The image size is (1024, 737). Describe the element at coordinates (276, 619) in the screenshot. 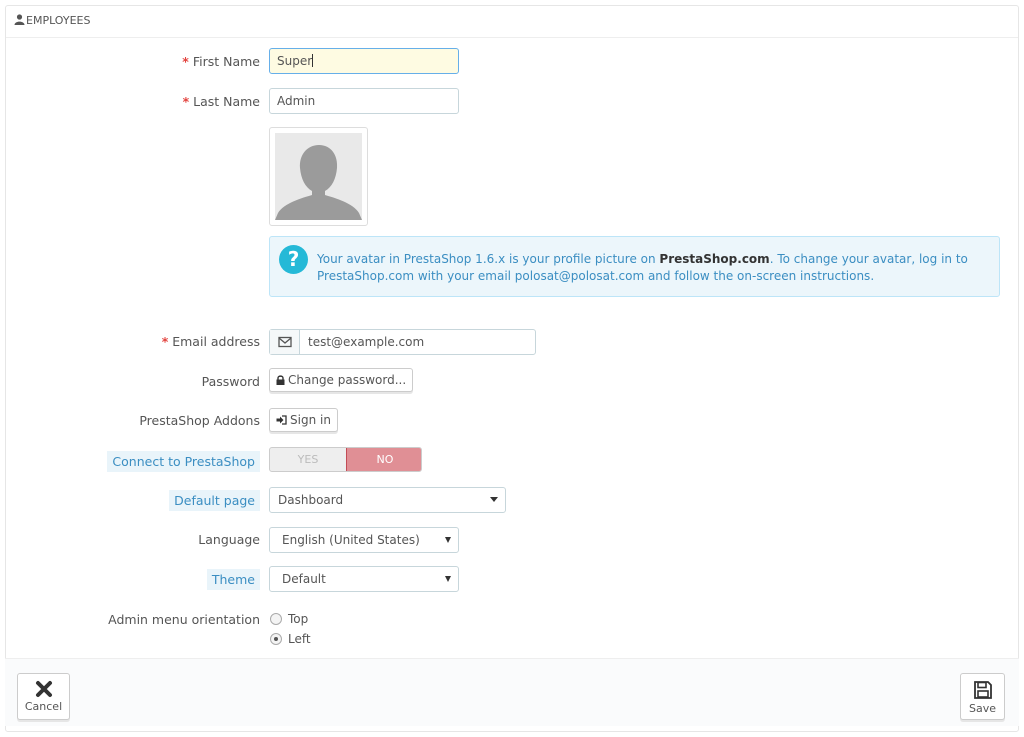

I see `radio-top` at that location.